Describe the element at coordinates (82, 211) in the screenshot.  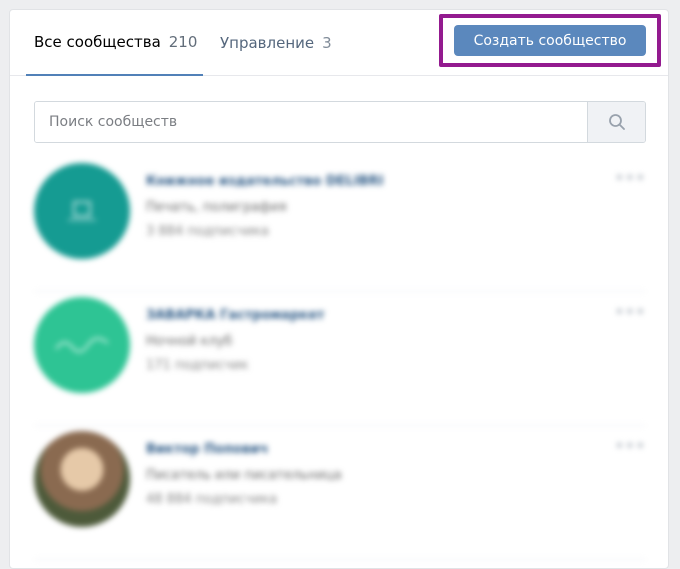
I see `publisher-logo-icon` at that location.